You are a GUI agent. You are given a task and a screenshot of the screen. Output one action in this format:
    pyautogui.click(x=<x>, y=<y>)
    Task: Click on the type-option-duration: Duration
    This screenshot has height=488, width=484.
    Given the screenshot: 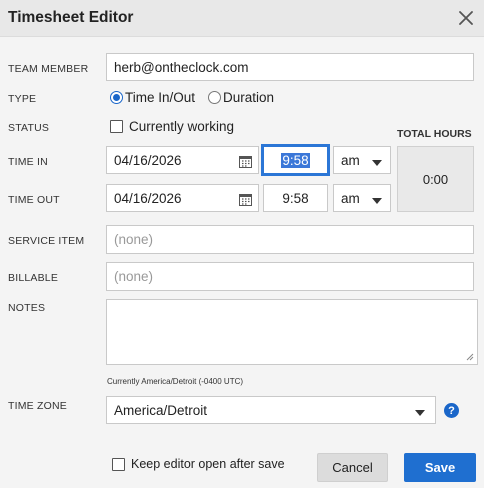 What is the action you would take?
    pyautogui.click(x=241, y=97)
    